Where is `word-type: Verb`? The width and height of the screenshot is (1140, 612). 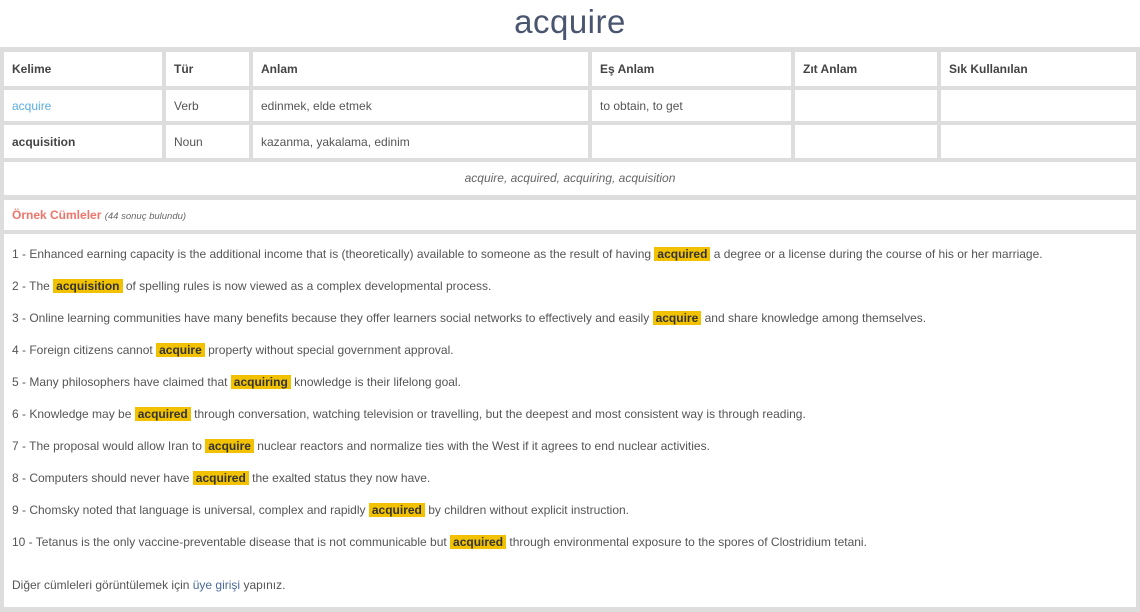
word-type: Verb is located at coordinates (207, 105).